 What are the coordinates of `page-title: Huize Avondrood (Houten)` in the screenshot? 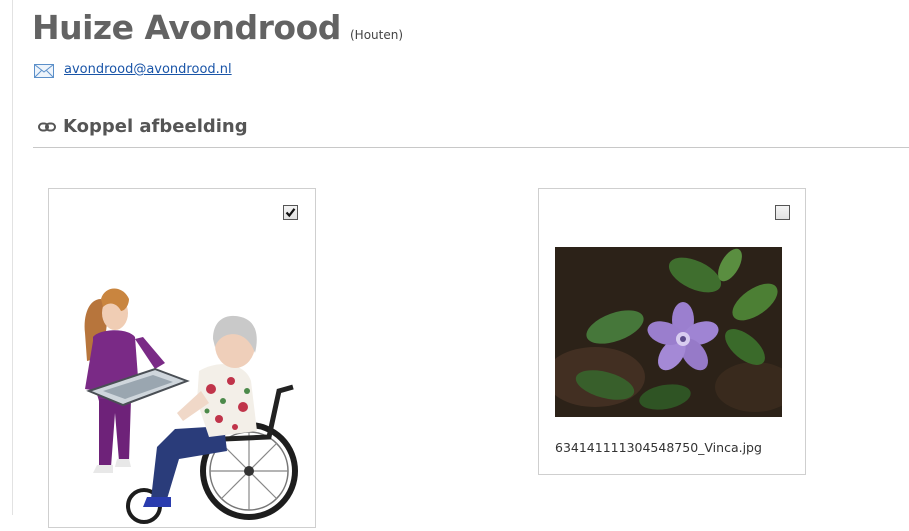 It's located at (217, 27).